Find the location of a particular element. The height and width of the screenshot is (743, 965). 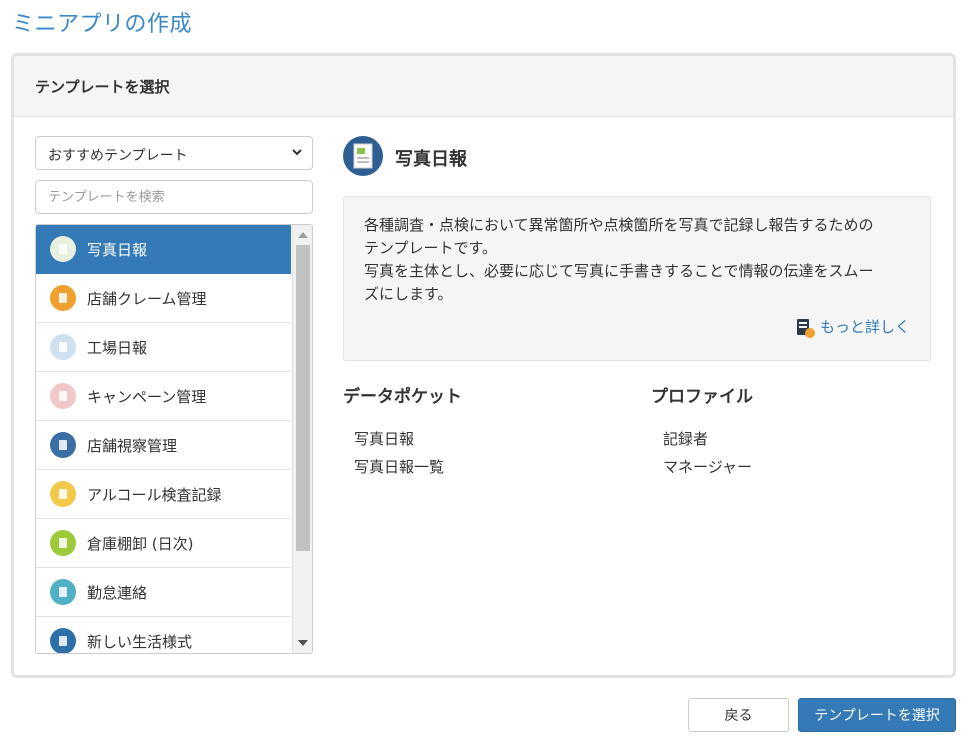

description-line: テンプレートです。 is located at coordinates (431, 248).